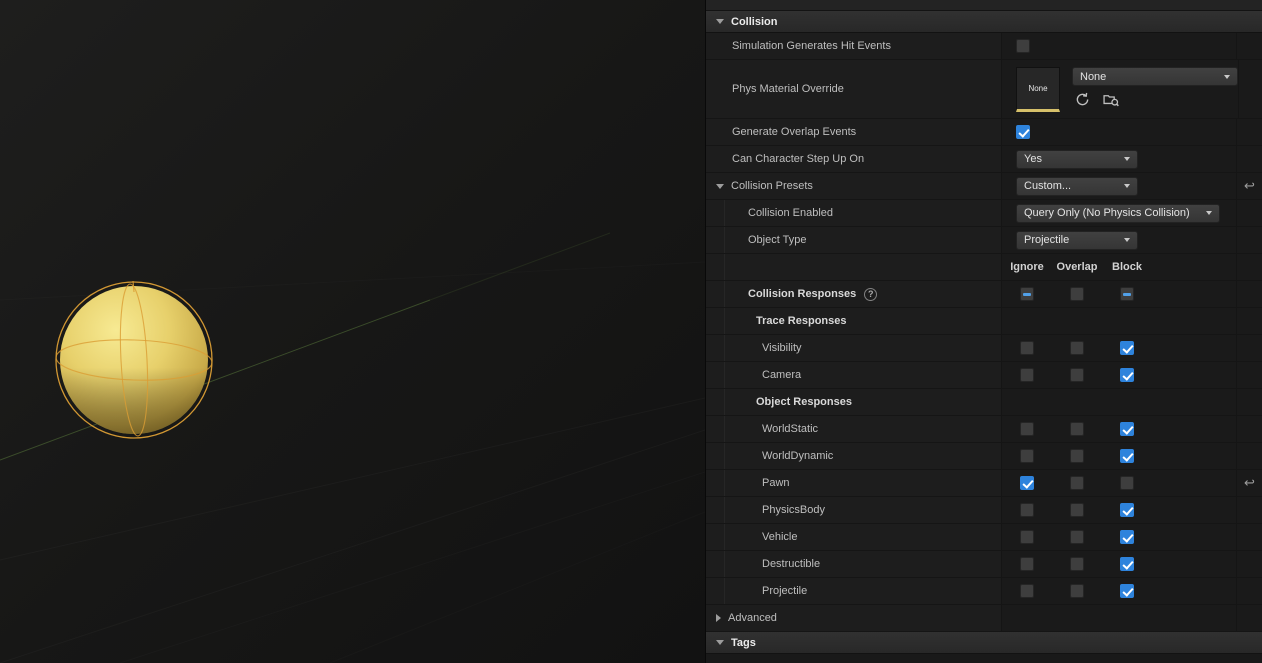 This screenshot has width=1262, height=663. I want to click on vehicle-ignore-checkbox, so click(1027, 537).